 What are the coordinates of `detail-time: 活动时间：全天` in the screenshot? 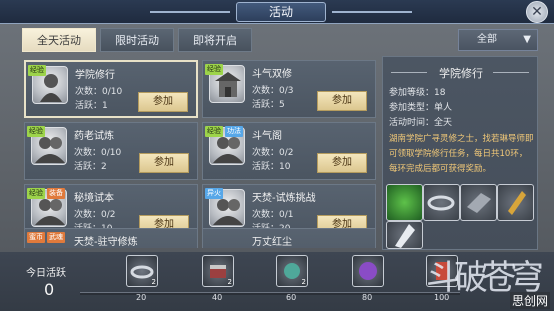 It's located at (421, 123).